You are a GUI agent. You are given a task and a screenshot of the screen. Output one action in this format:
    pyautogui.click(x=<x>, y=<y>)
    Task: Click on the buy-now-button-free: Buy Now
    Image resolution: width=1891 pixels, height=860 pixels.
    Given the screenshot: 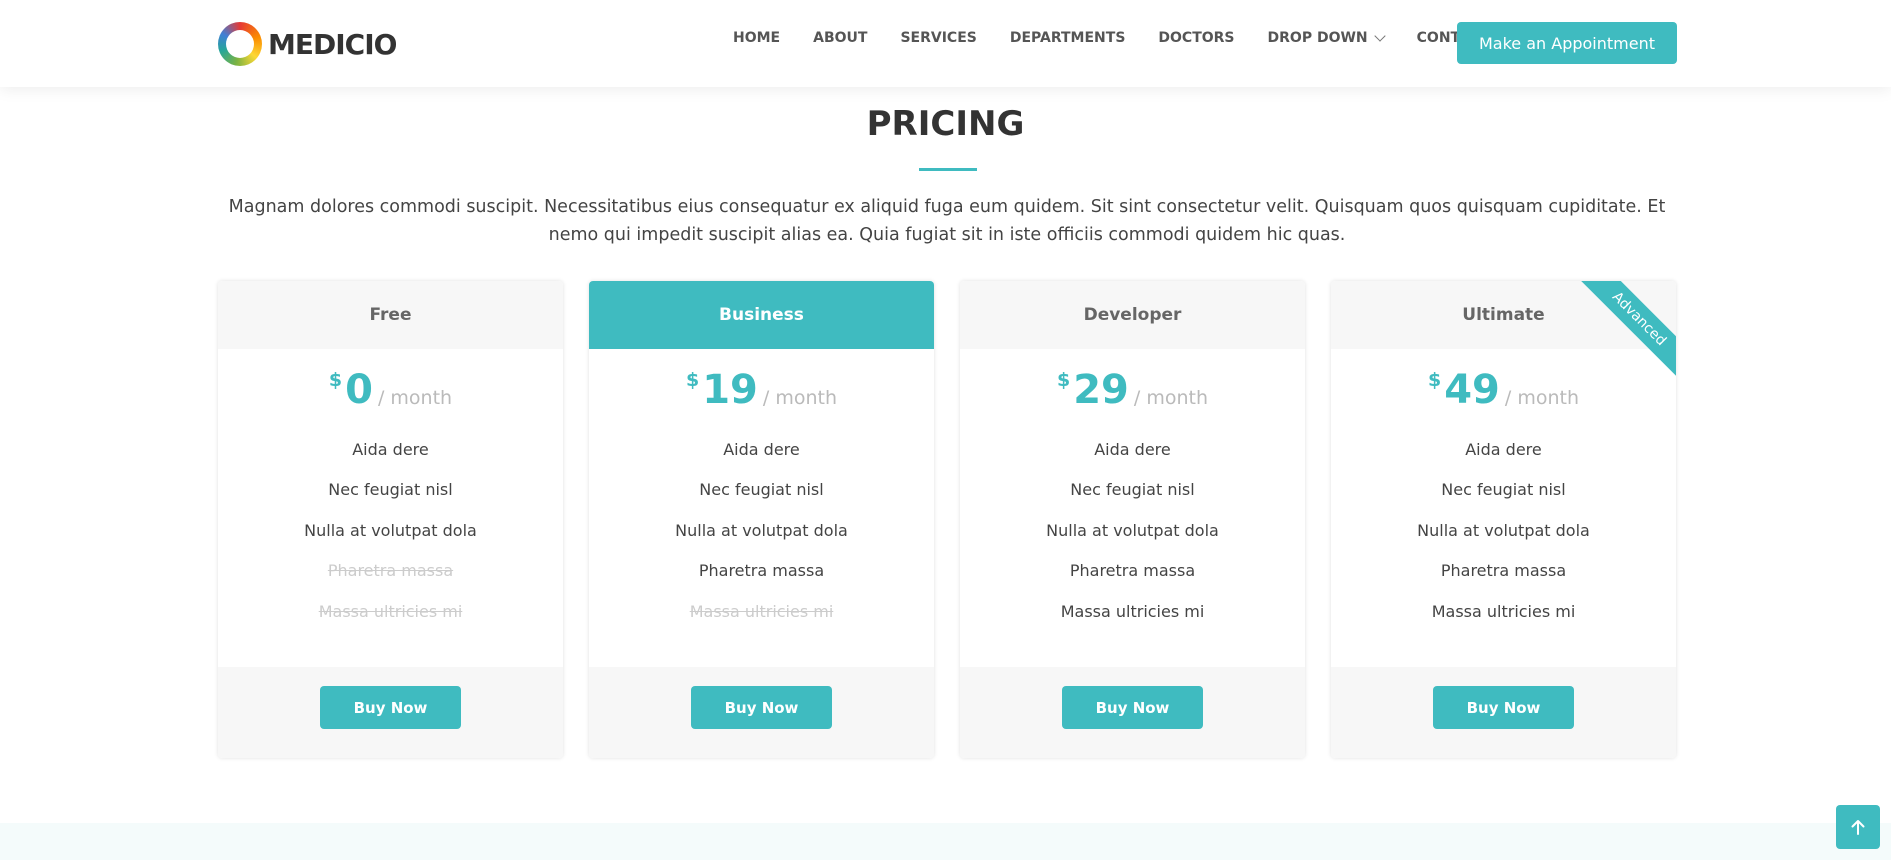 What is the action you would take?
    pyautogui.click(x=390, y=707)
    